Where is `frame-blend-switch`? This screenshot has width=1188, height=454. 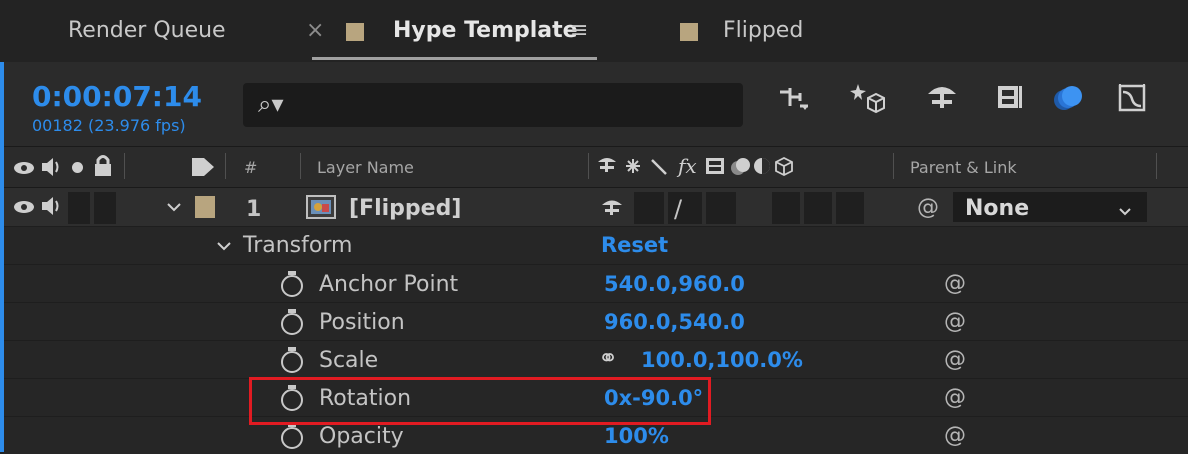 frame-blend-switch is located at coordinates (786, 208).